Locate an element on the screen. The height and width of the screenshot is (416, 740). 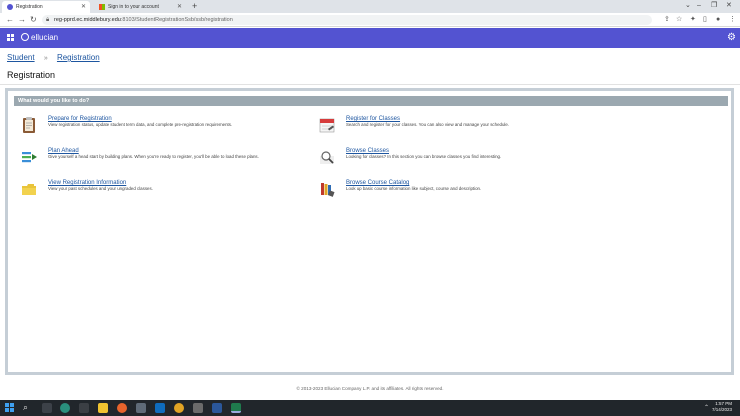
more-menu-icon: ⋮ is located at coordinates (732, 20).